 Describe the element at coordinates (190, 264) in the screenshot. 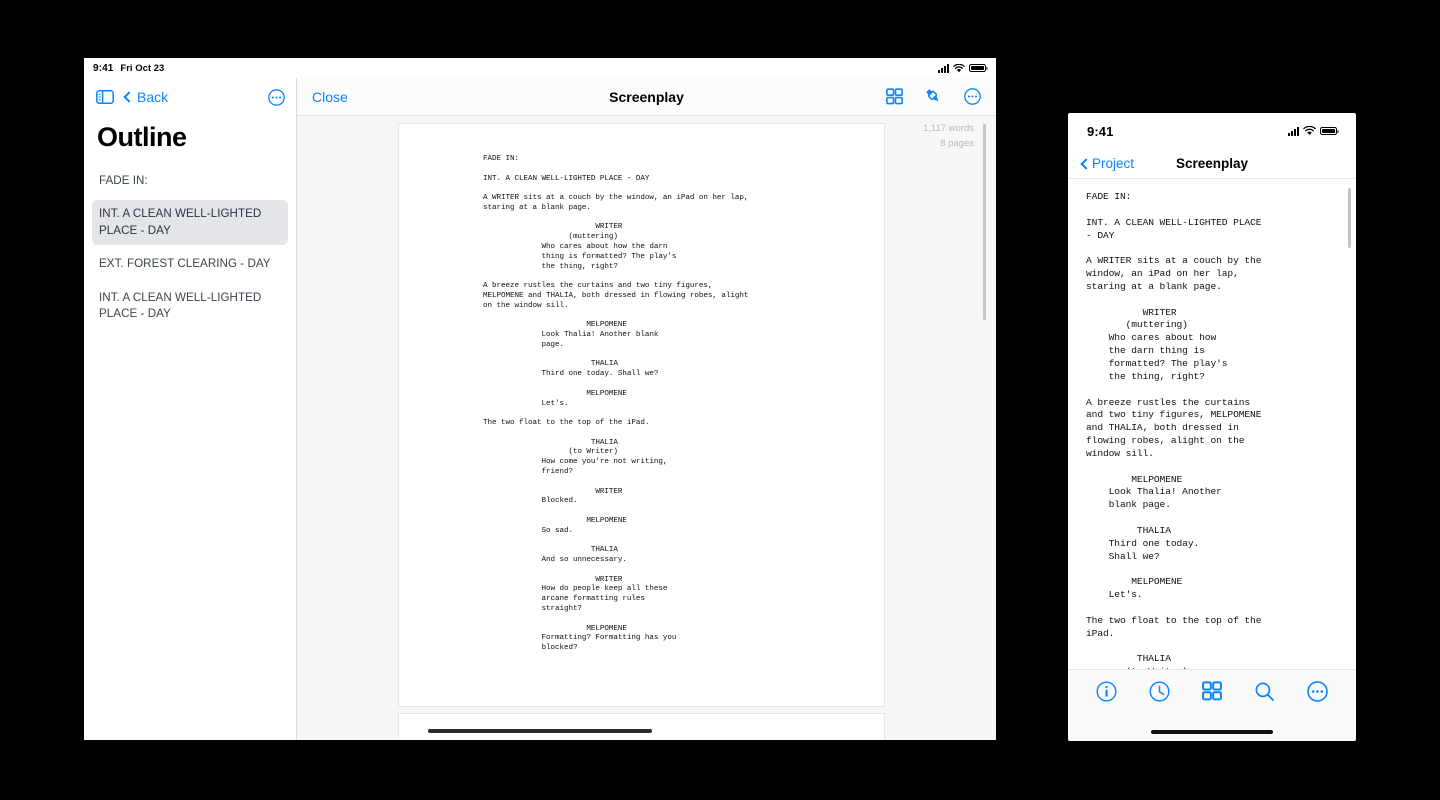

I see `outline-item-scene-2: EXT. FOREST CLEARING - DAY` at that location.